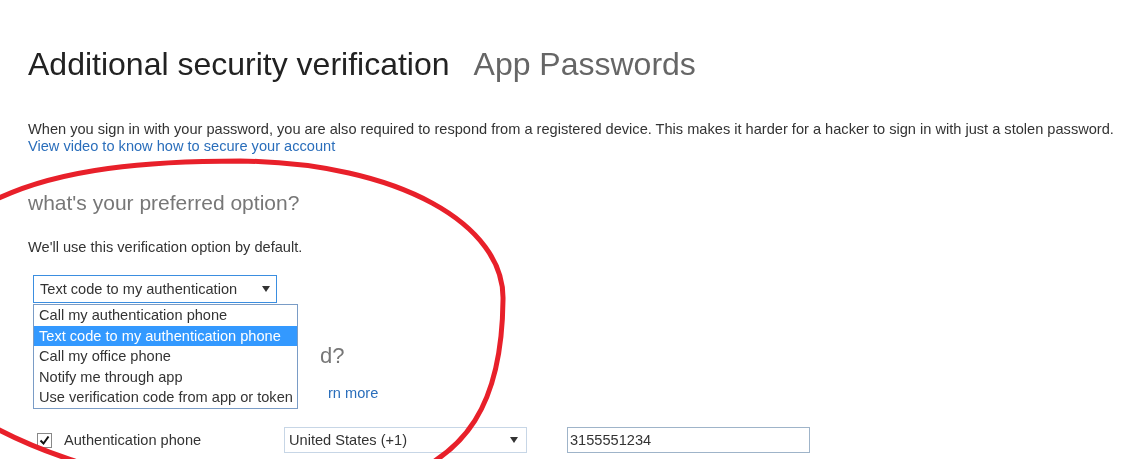 Image resolution: width=1145 pixels, height=459 pixels. What do you see at coordinates (332, 356) in the screenshot?
I see `heading-fragment: d?` at bounding box center [332, 356].